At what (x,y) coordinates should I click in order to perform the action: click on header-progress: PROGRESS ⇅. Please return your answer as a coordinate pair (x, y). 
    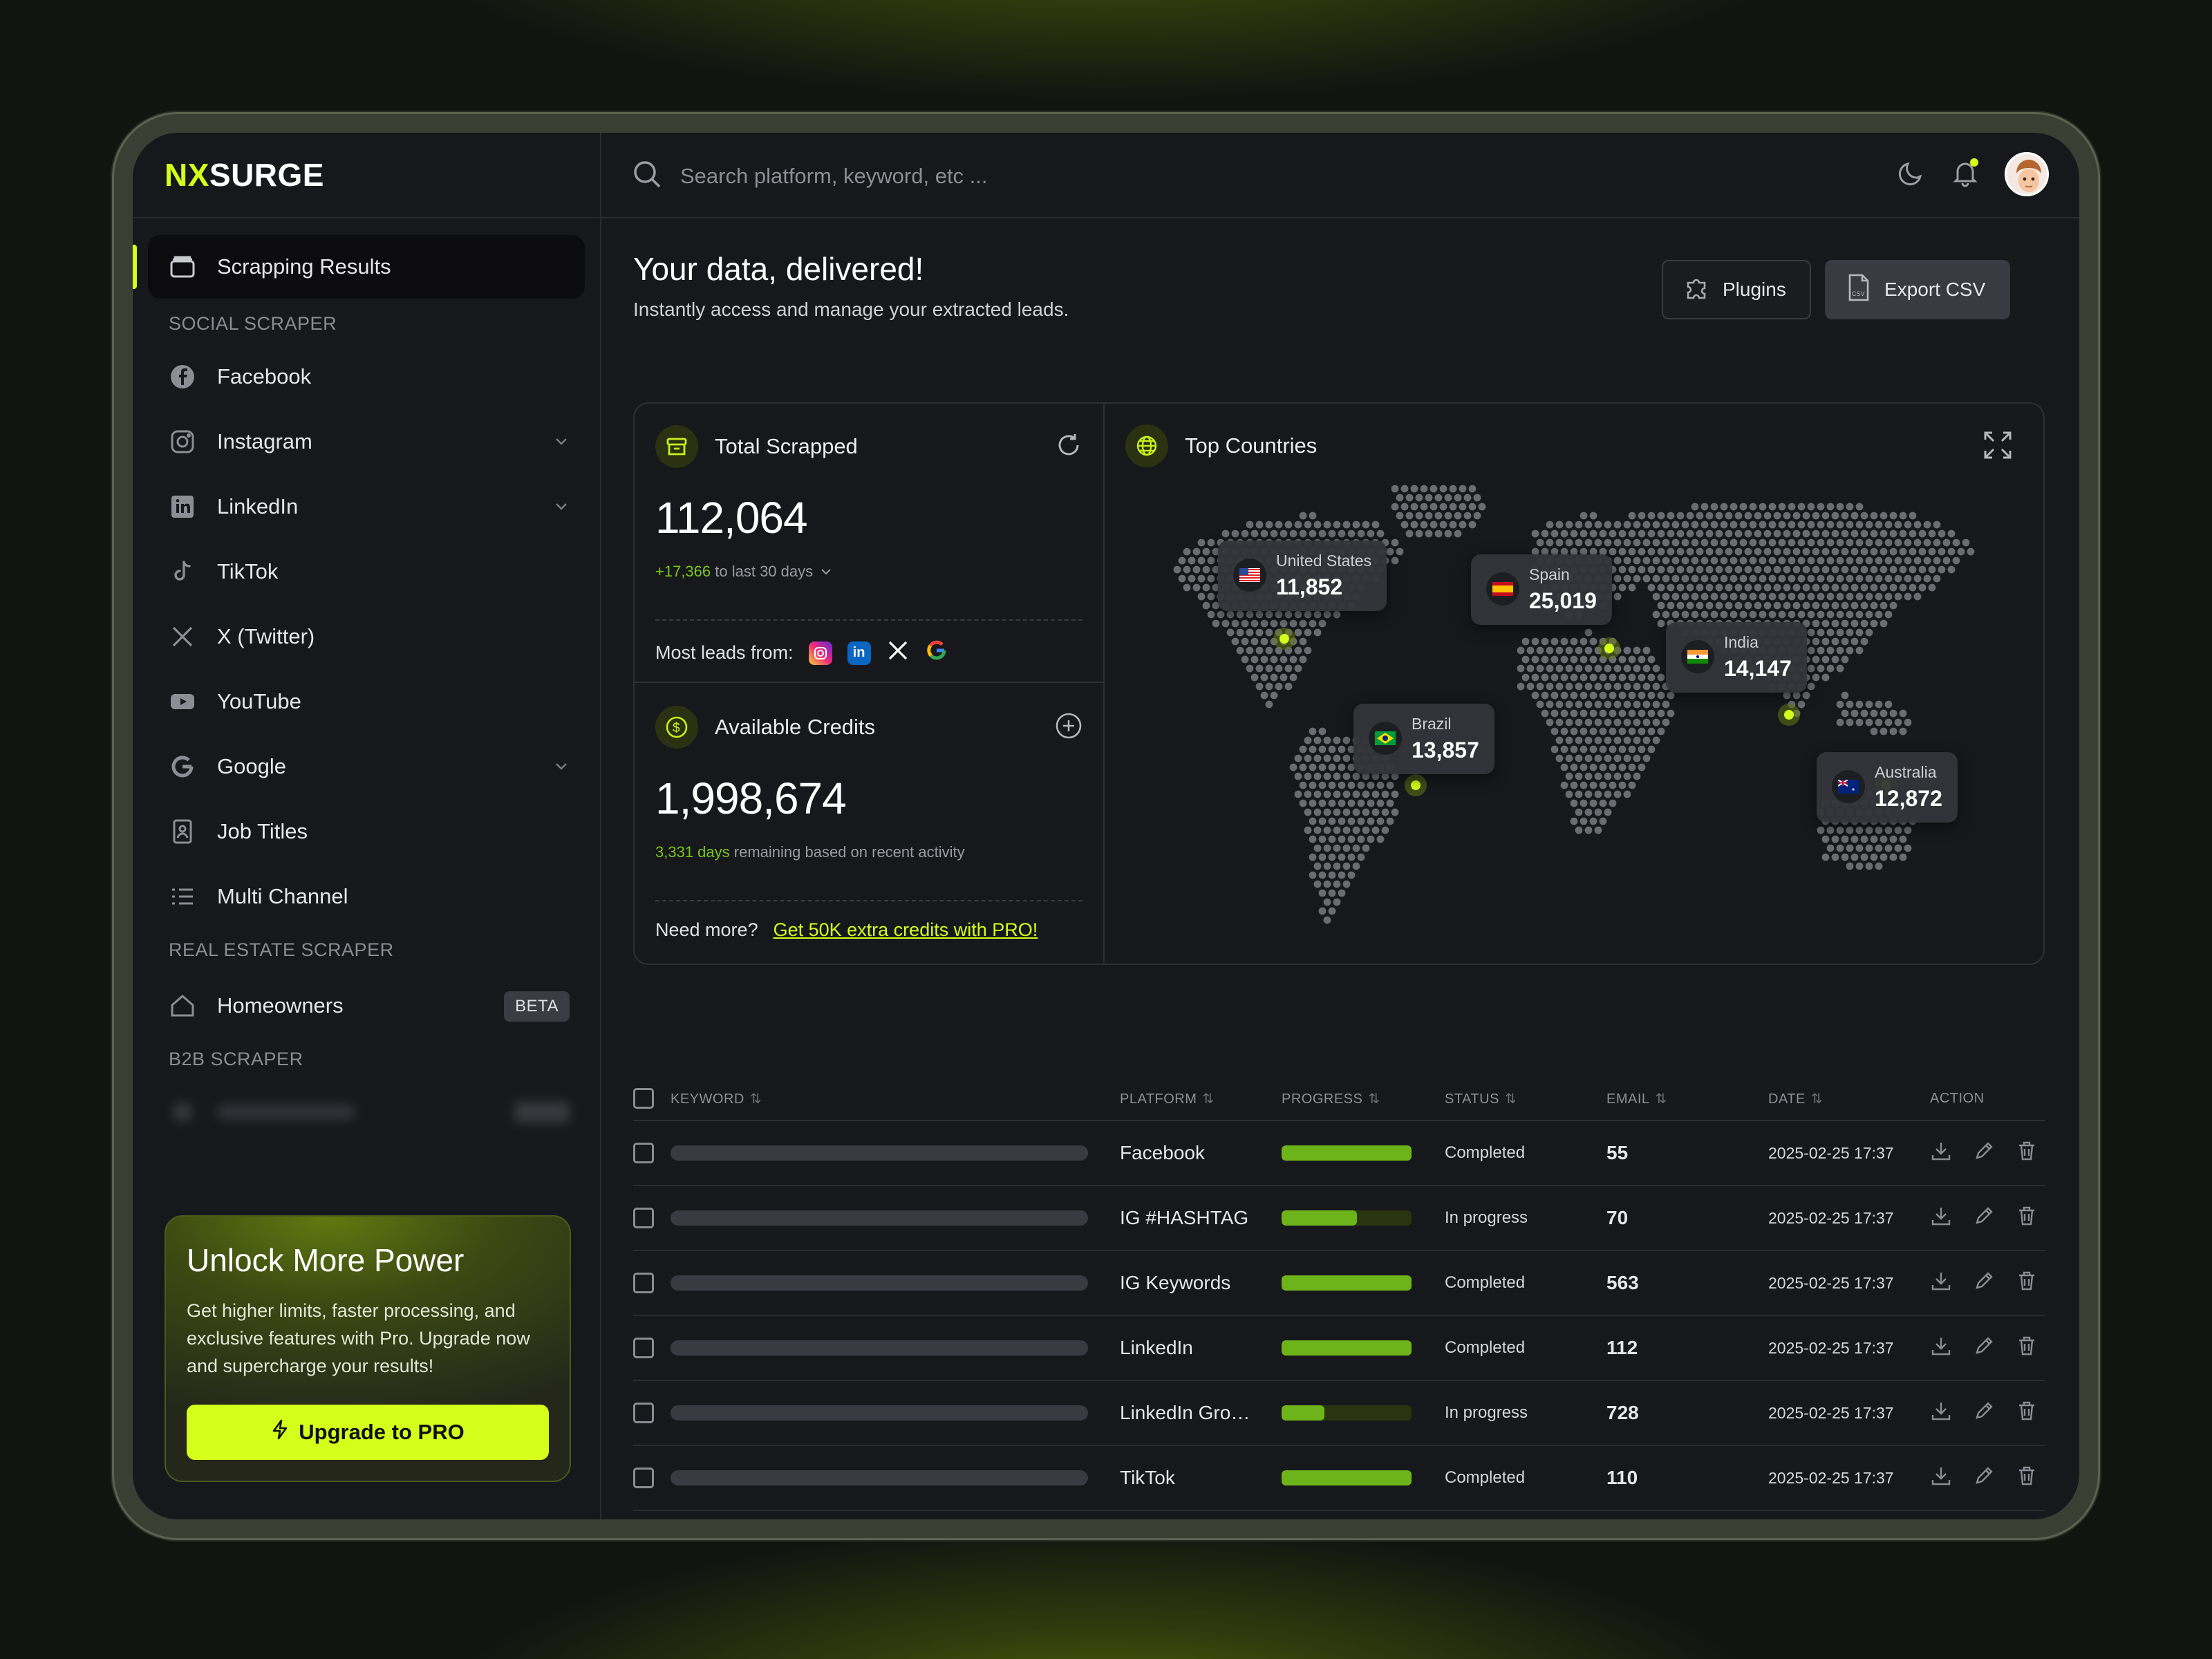
    Looking at the image, I should click on (1363, 1098).